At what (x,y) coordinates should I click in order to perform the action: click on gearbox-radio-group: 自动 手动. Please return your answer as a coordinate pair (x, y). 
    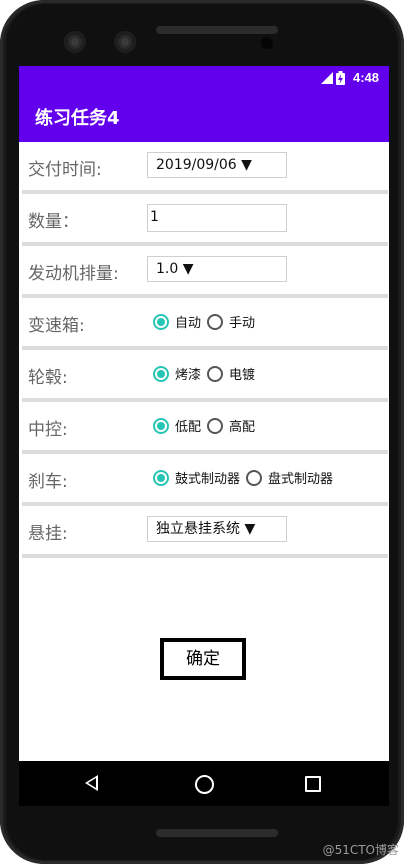
    Looking at the image, I should click on (207, 321).